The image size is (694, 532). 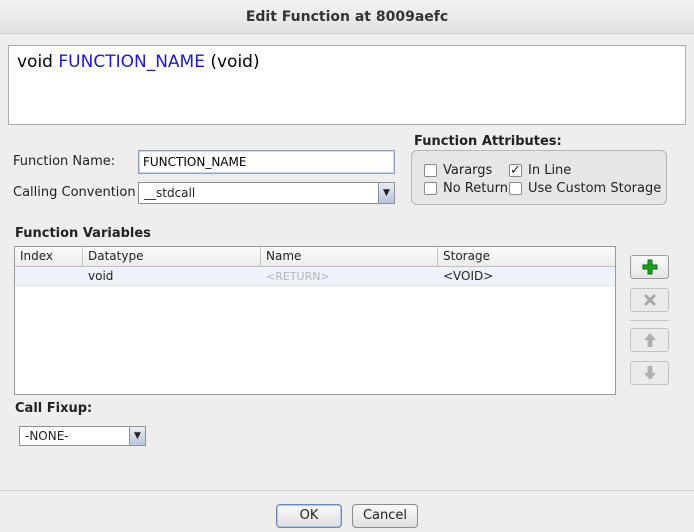 I want to click on varargs-checkbox: Varargs, so click(x=458, y=170).